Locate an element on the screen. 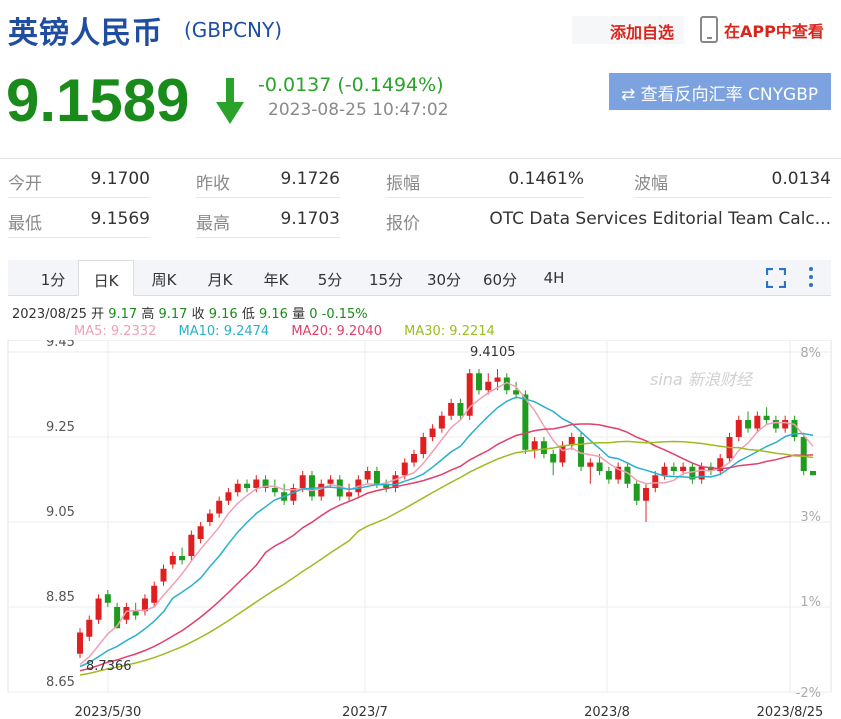 The image size is (841, 719). info-date: 2023/08/25 is located at coordinates (49, 314).